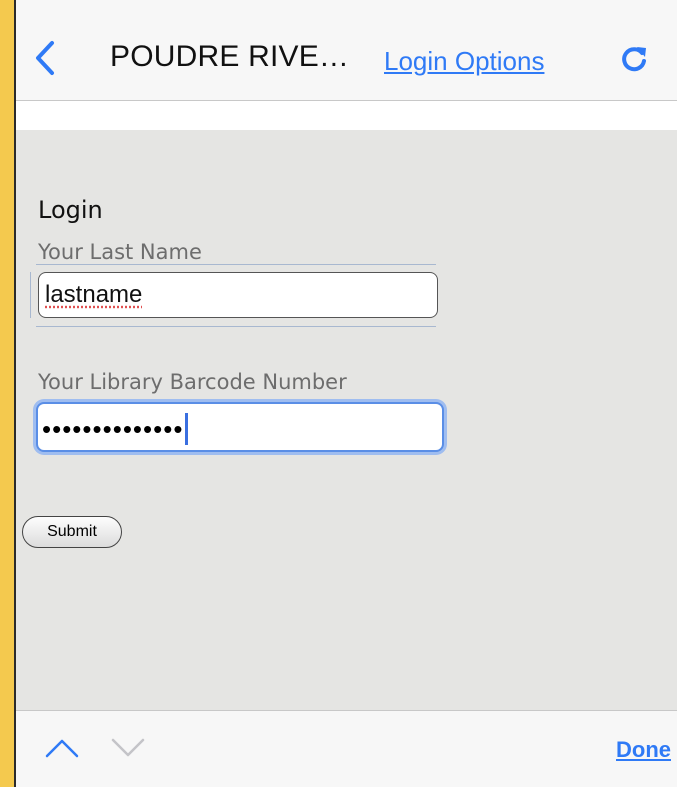 The height and width of the screenshot is (787, 677). I want to click on previous-field-button, so click(62, 748).